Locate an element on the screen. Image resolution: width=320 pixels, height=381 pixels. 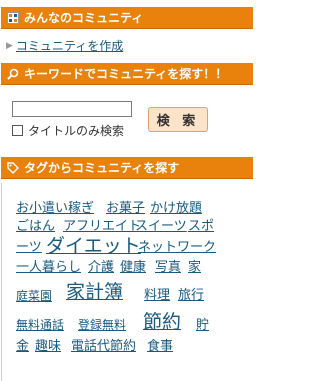
tag-link: ネットワーク is located at coordinates (177, 247).